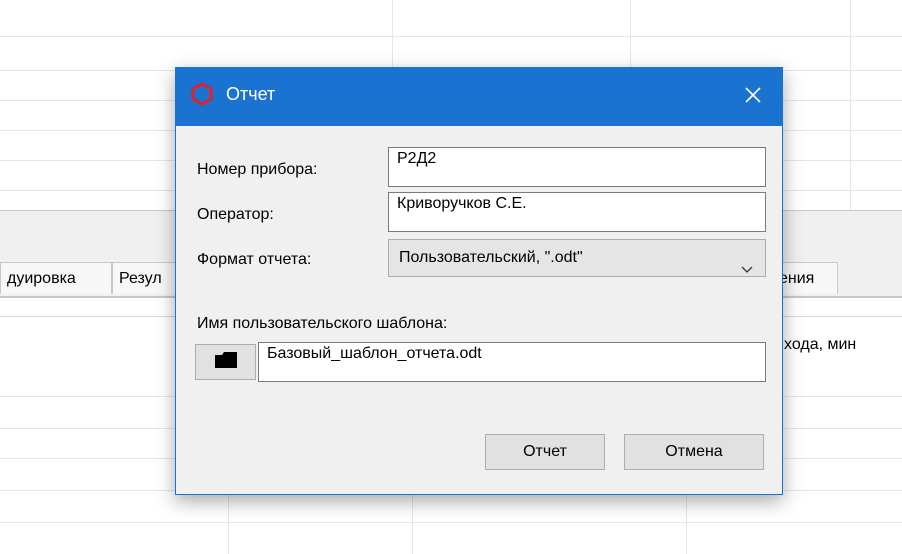 The width and height of the screenshot is (902, 554). Describe the element at coordinates (512, 362) in the screenshot. I see `template-name-field: Базовый_шаблон_отчета.odt` at that location.